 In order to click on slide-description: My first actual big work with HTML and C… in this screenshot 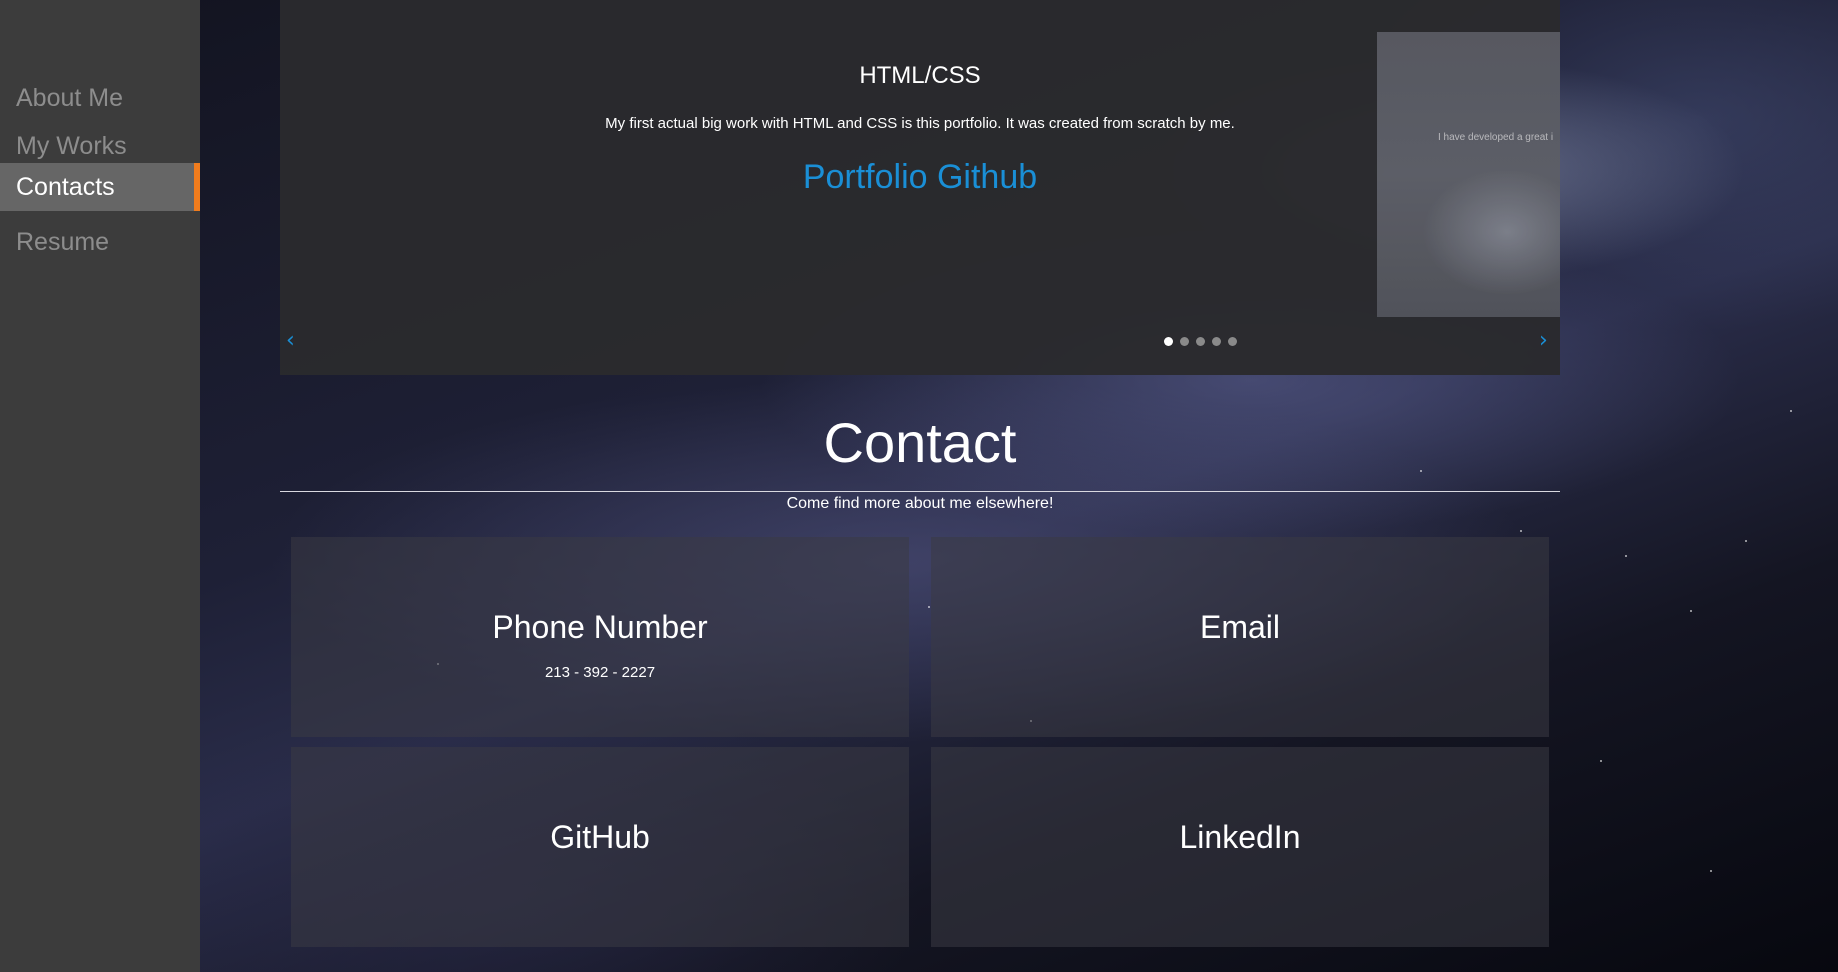, I will do `click(920, 123)`.